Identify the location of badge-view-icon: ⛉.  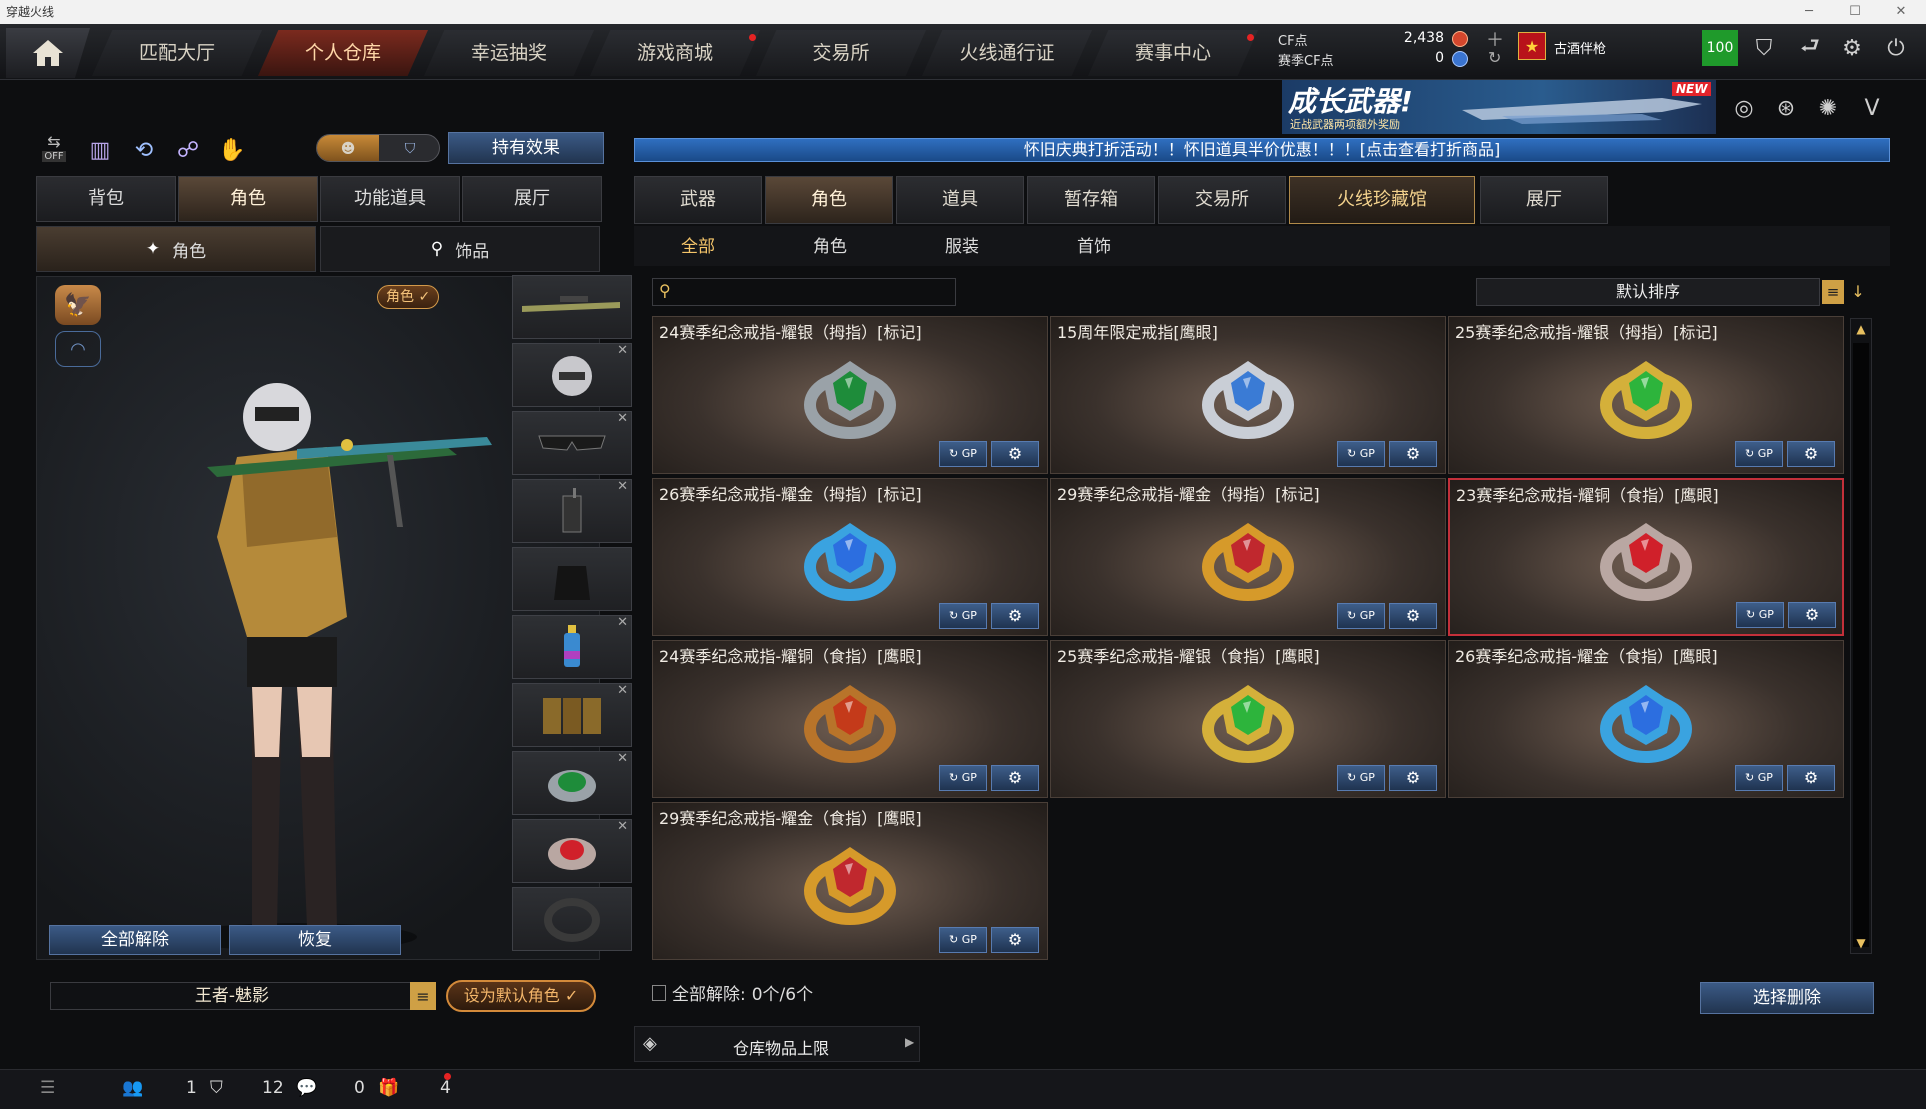
(409, 148).